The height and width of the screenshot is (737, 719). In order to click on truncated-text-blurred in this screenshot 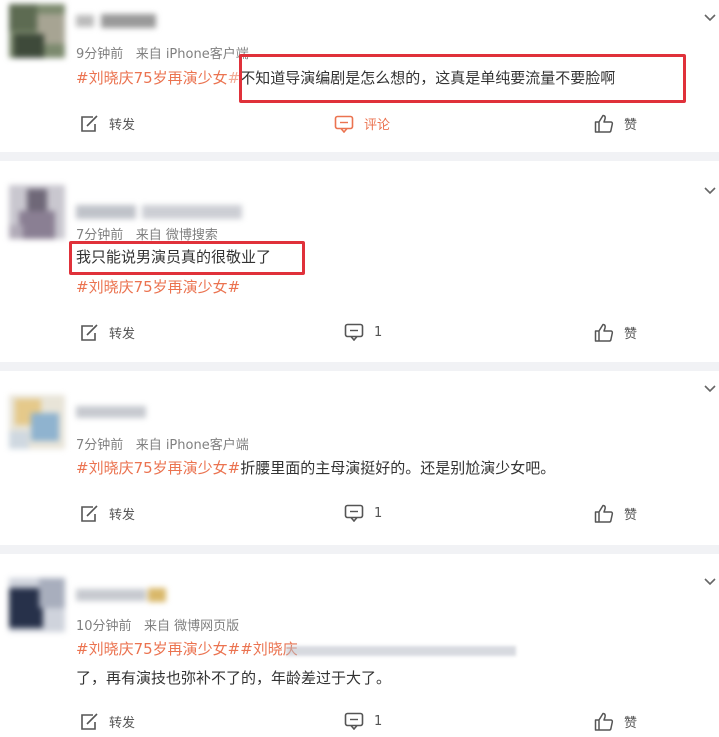, I will do `click(401, 651)`.